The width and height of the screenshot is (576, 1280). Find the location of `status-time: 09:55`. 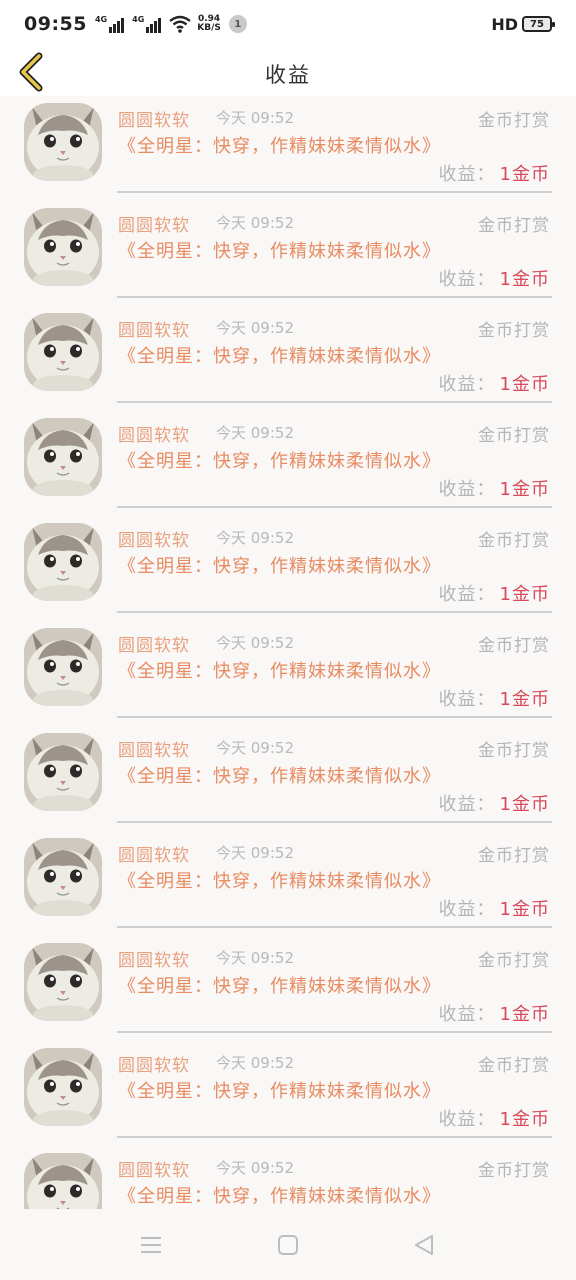

status-time: 09:55 is located at coordinates (55, 24).